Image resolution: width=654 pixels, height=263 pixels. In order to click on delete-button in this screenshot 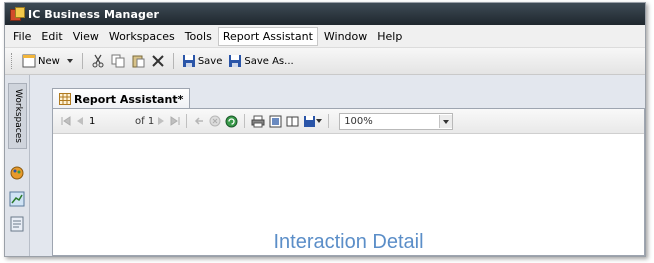, I will do `click(158, 61)`.